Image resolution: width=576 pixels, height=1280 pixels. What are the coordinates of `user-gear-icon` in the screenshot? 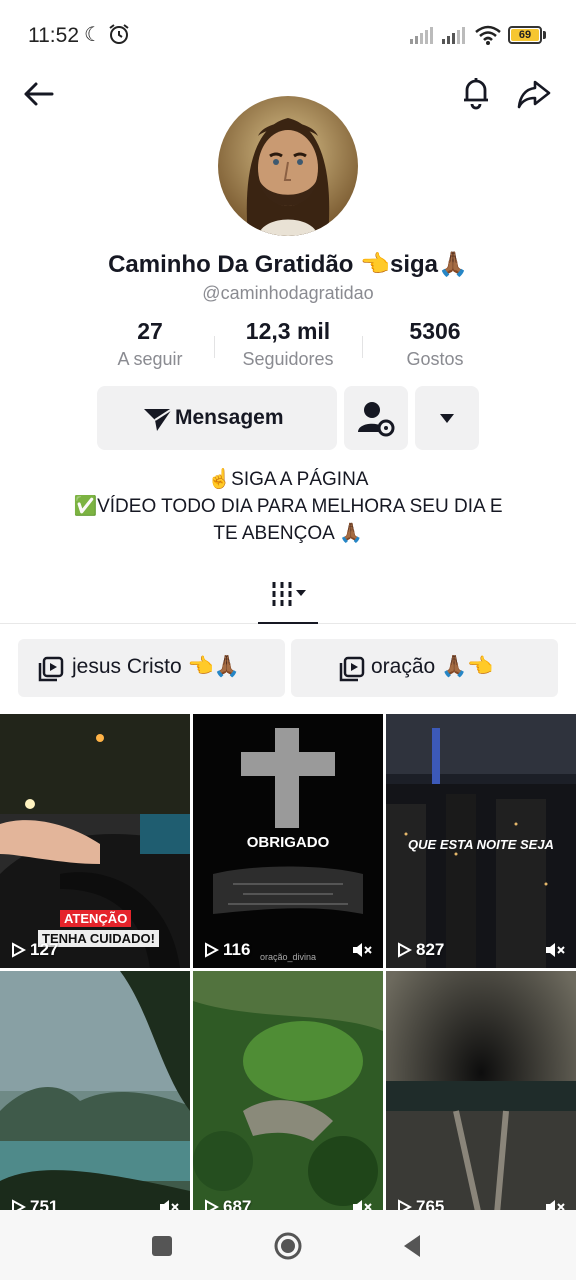 It's located at (376, 419).